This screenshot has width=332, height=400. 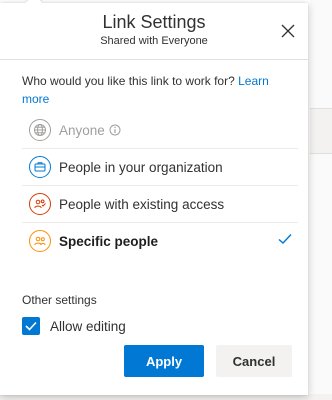 I want to click on option-specific-people: Specific people, so click(x=160, y=241).